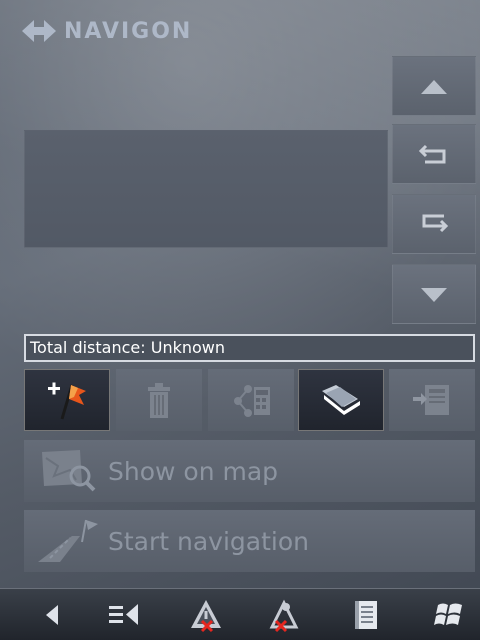 The width and height of the screenshot is (480, 640). I want to click on total-distance-label: Total distance: Unknown, so click(127, 347).